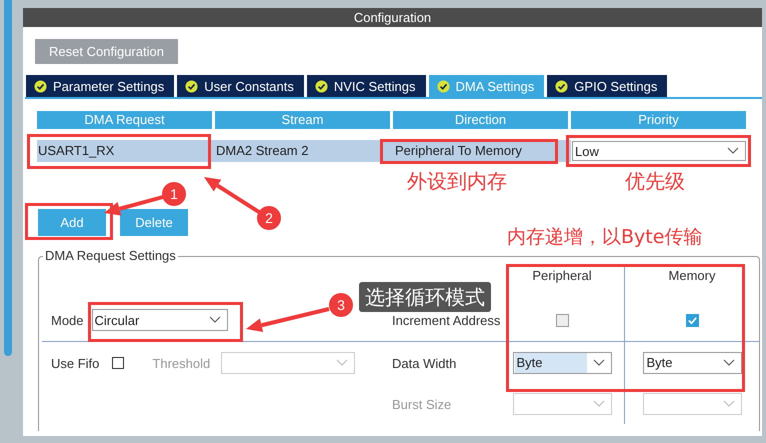  I want to click on tab: User Constants, so click(240, 86).